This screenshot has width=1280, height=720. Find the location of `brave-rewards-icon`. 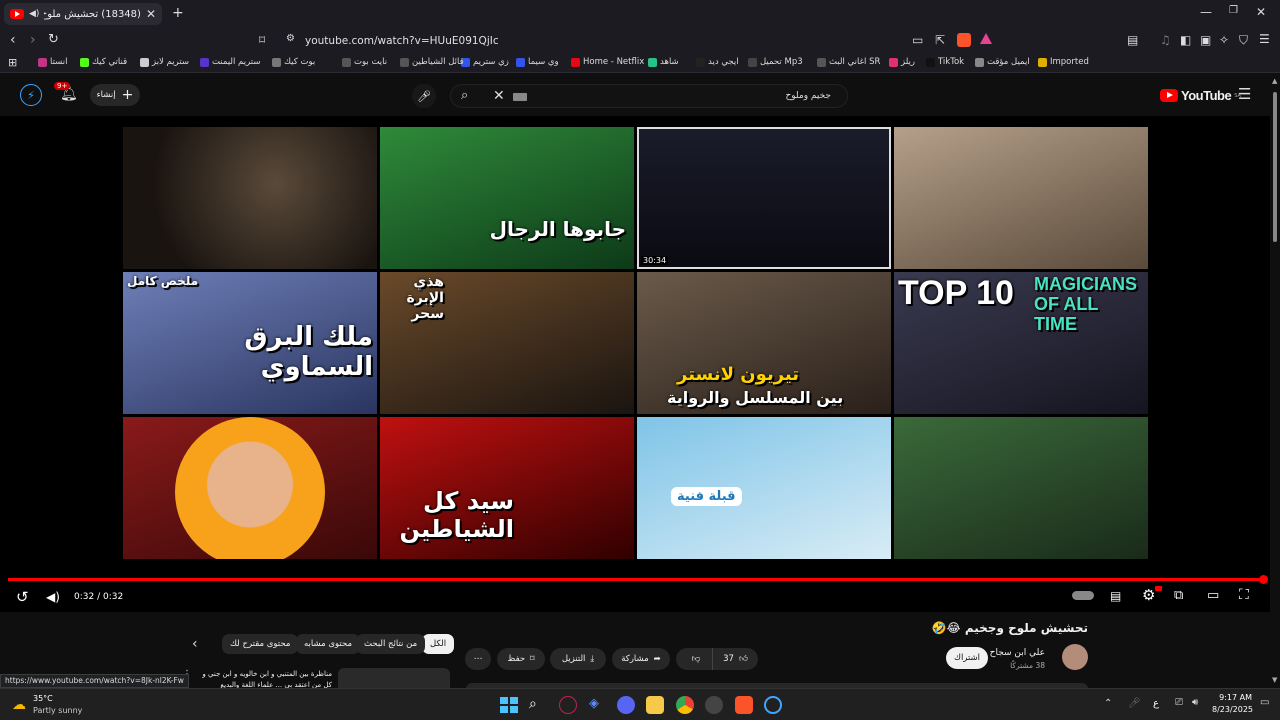

brave-rewards-icon is located at coordinates (986, 38).